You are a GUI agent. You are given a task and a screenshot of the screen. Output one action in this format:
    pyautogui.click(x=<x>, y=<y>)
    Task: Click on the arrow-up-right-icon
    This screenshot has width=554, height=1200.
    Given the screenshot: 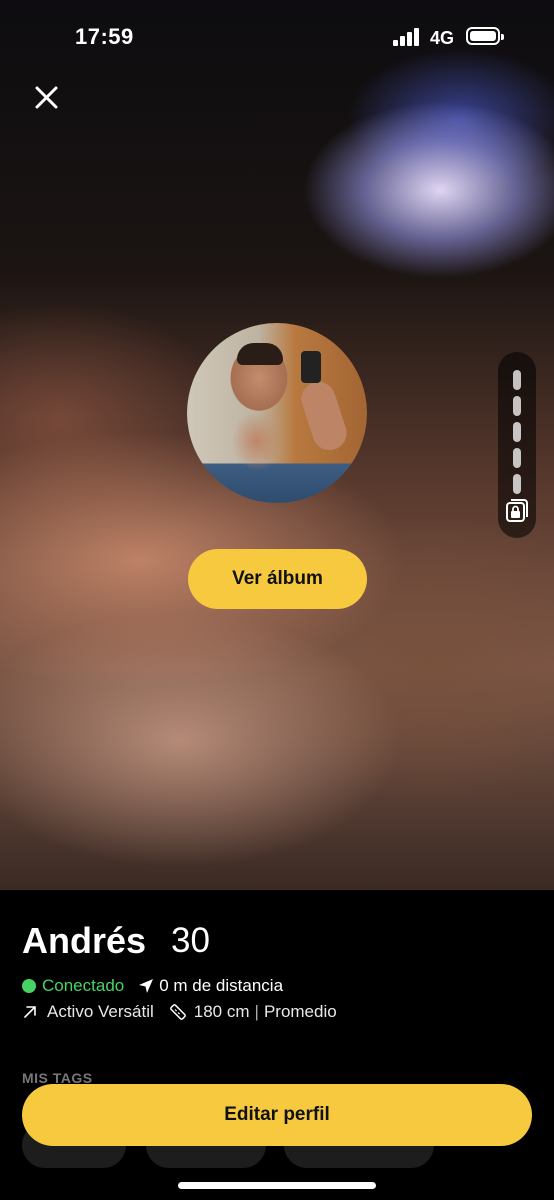 What is the action you would take?
    pyautogui.click(x=30, y=1012)
    